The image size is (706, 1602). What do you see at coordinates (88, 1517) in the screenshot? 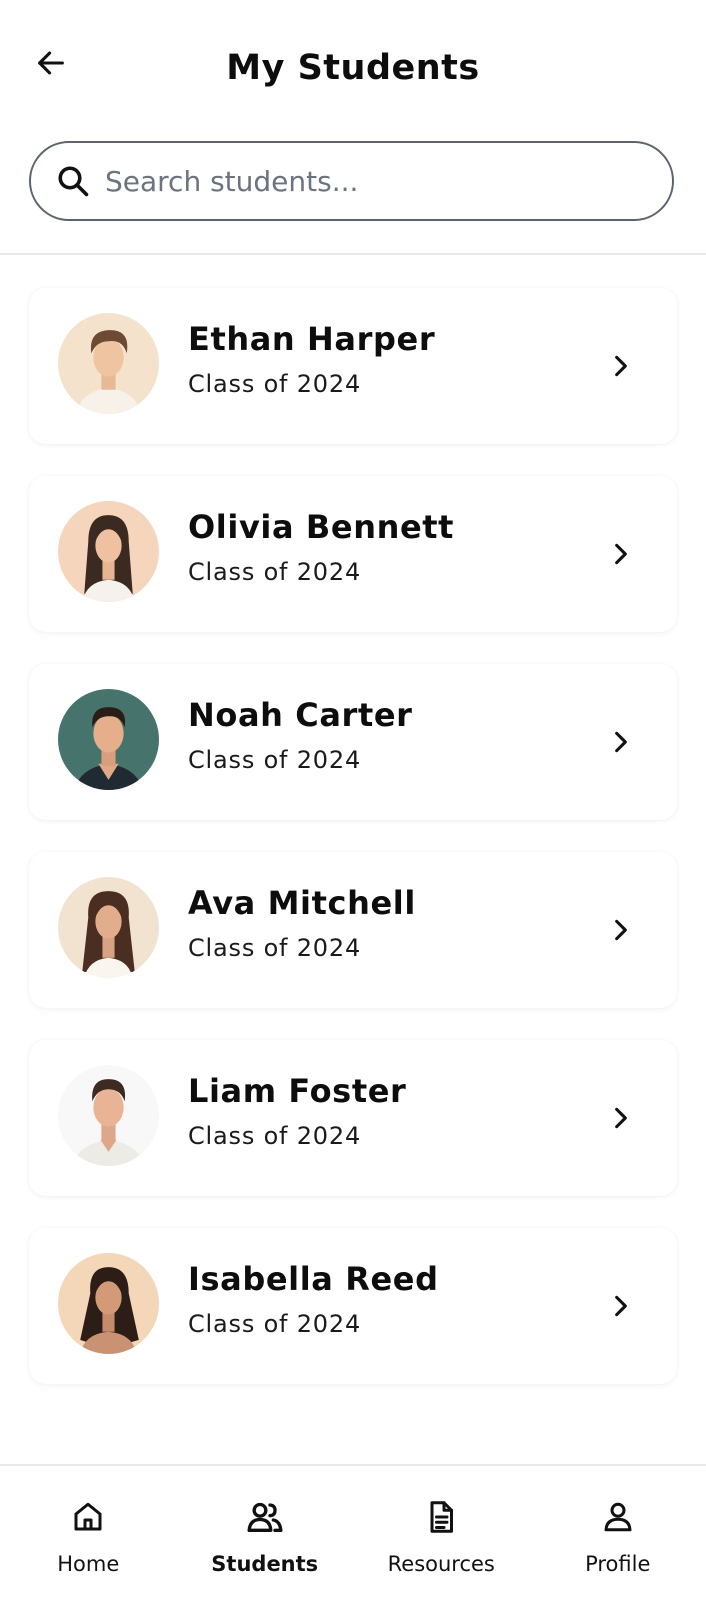
I see `home-icon` at bounding box center [88, 1517].